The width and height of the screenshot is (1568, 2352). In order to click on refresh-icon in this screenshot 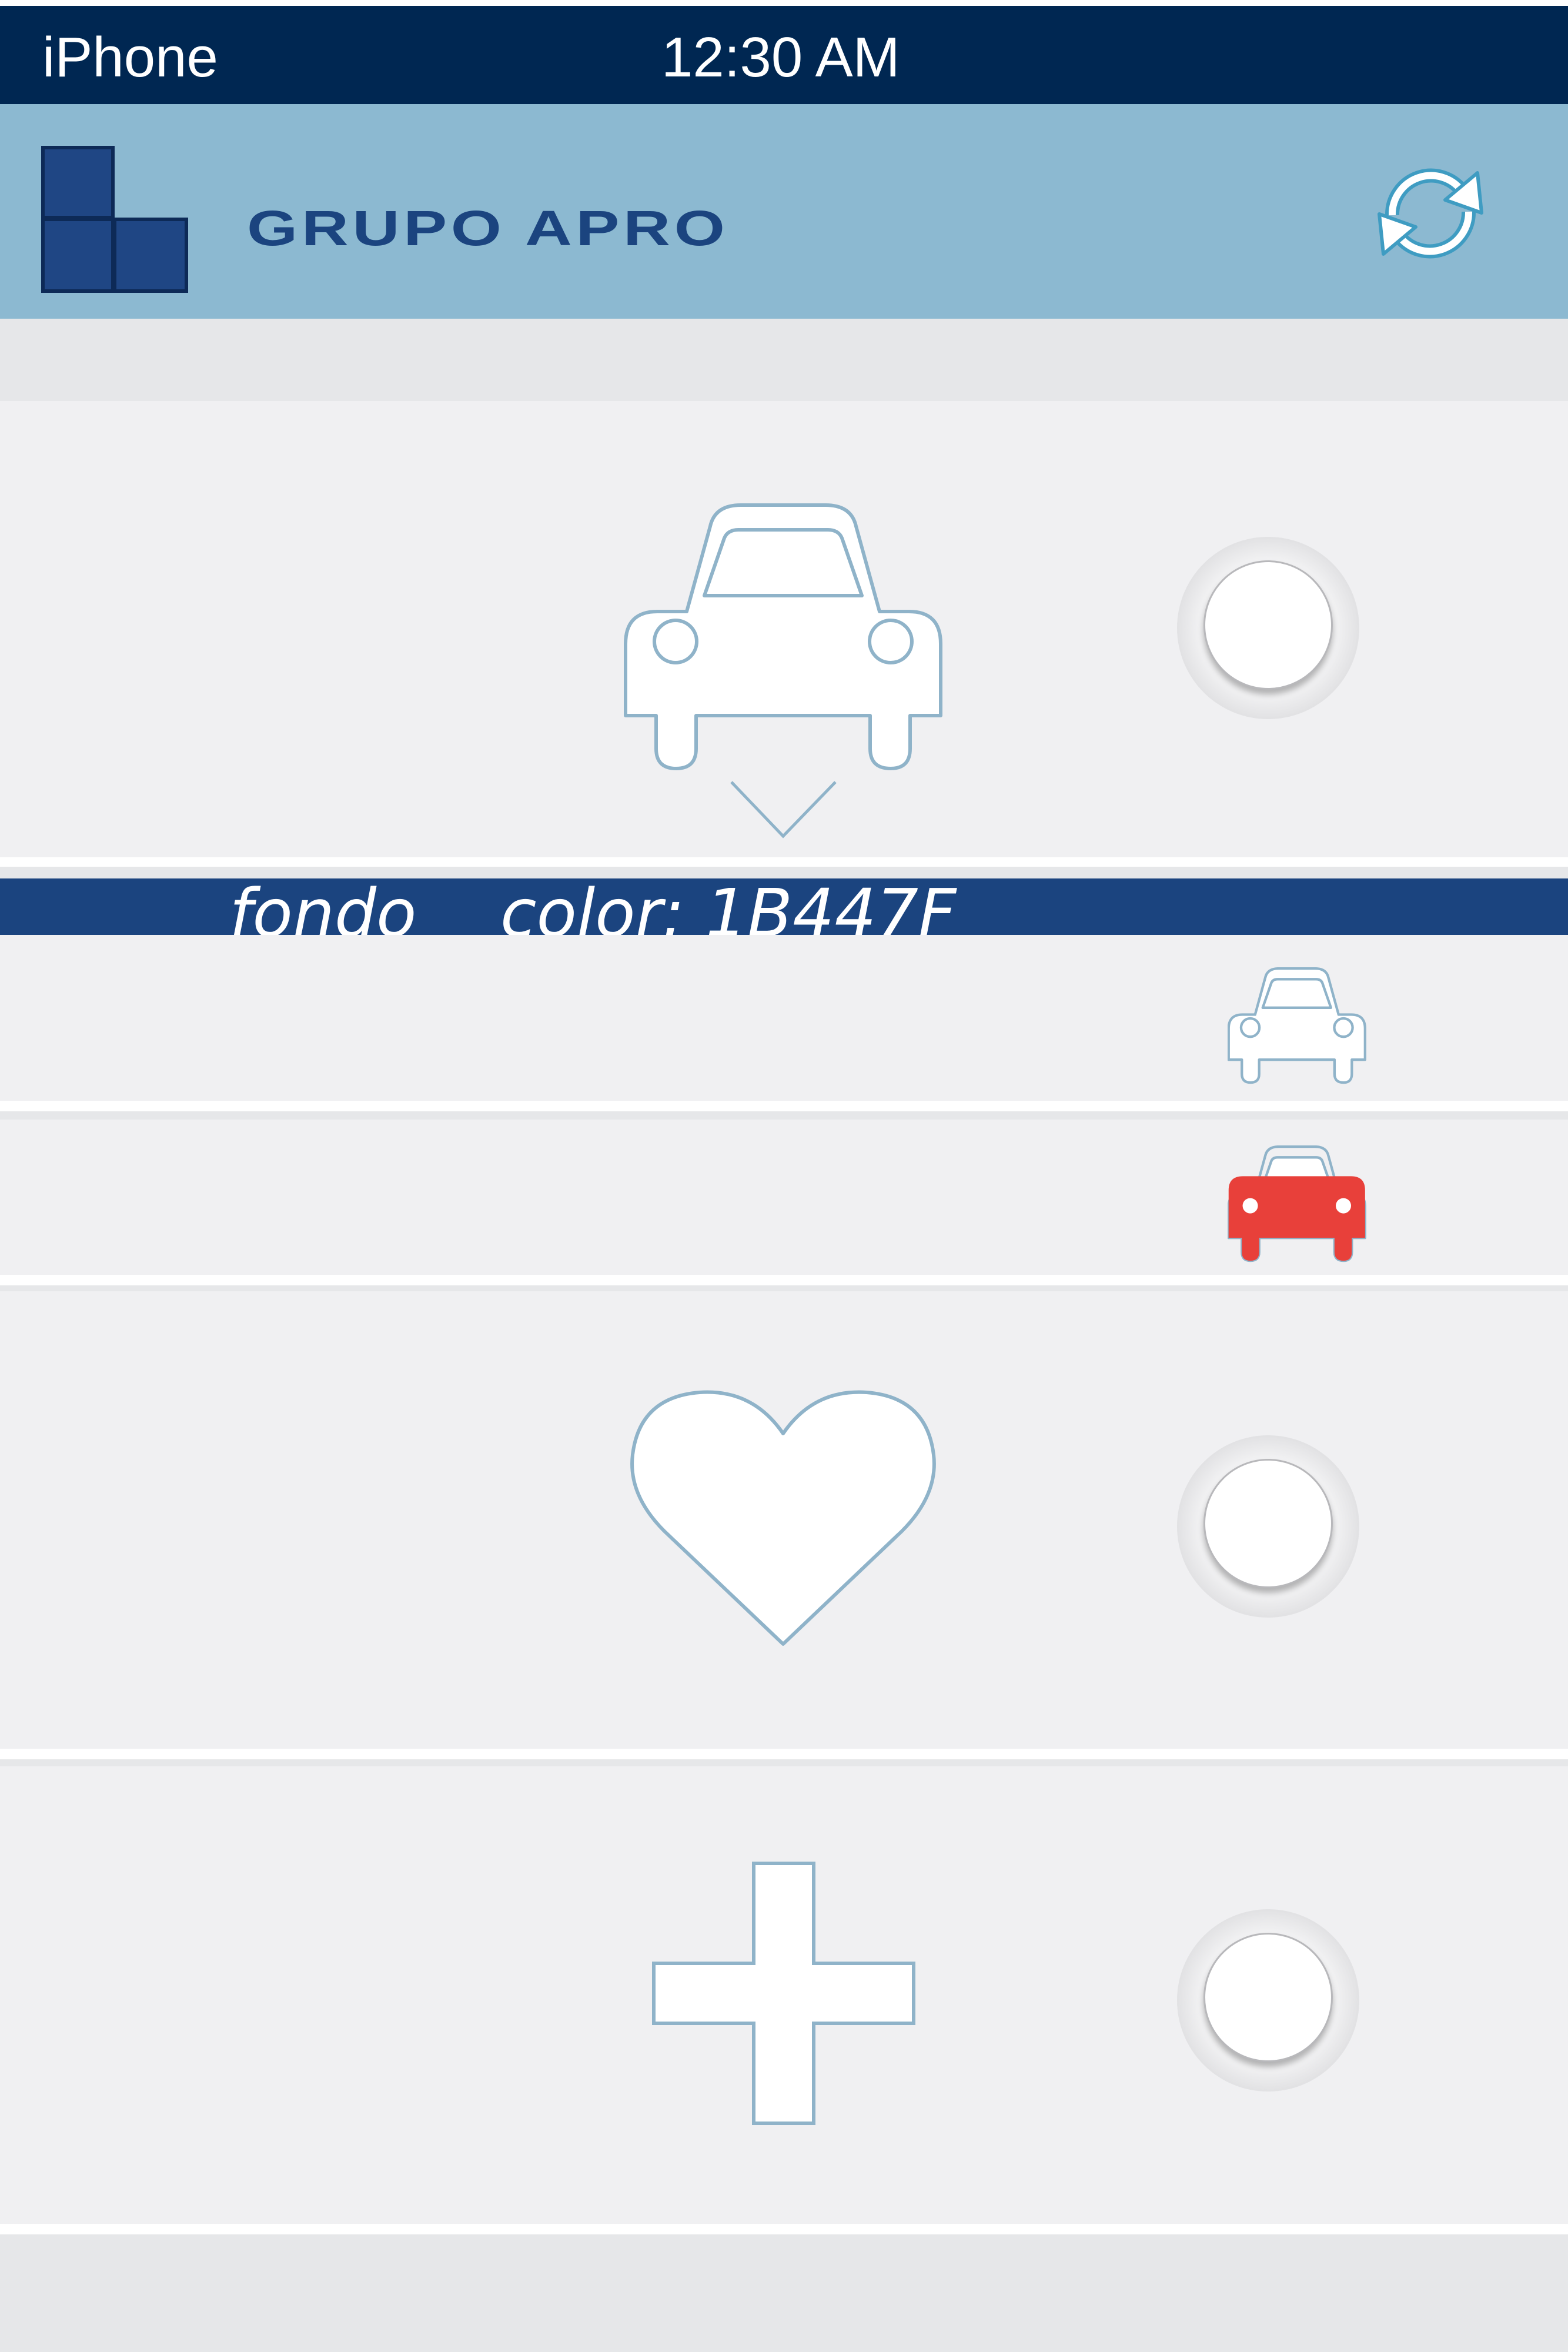, I will do `click(1430, 213)`.